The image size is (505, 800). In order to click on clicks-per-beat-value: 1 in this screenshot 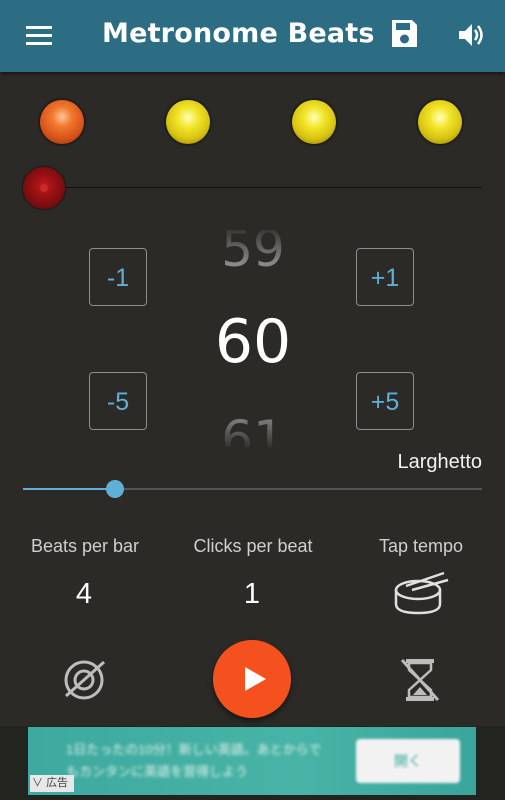, I will do `click(252, 594)`.